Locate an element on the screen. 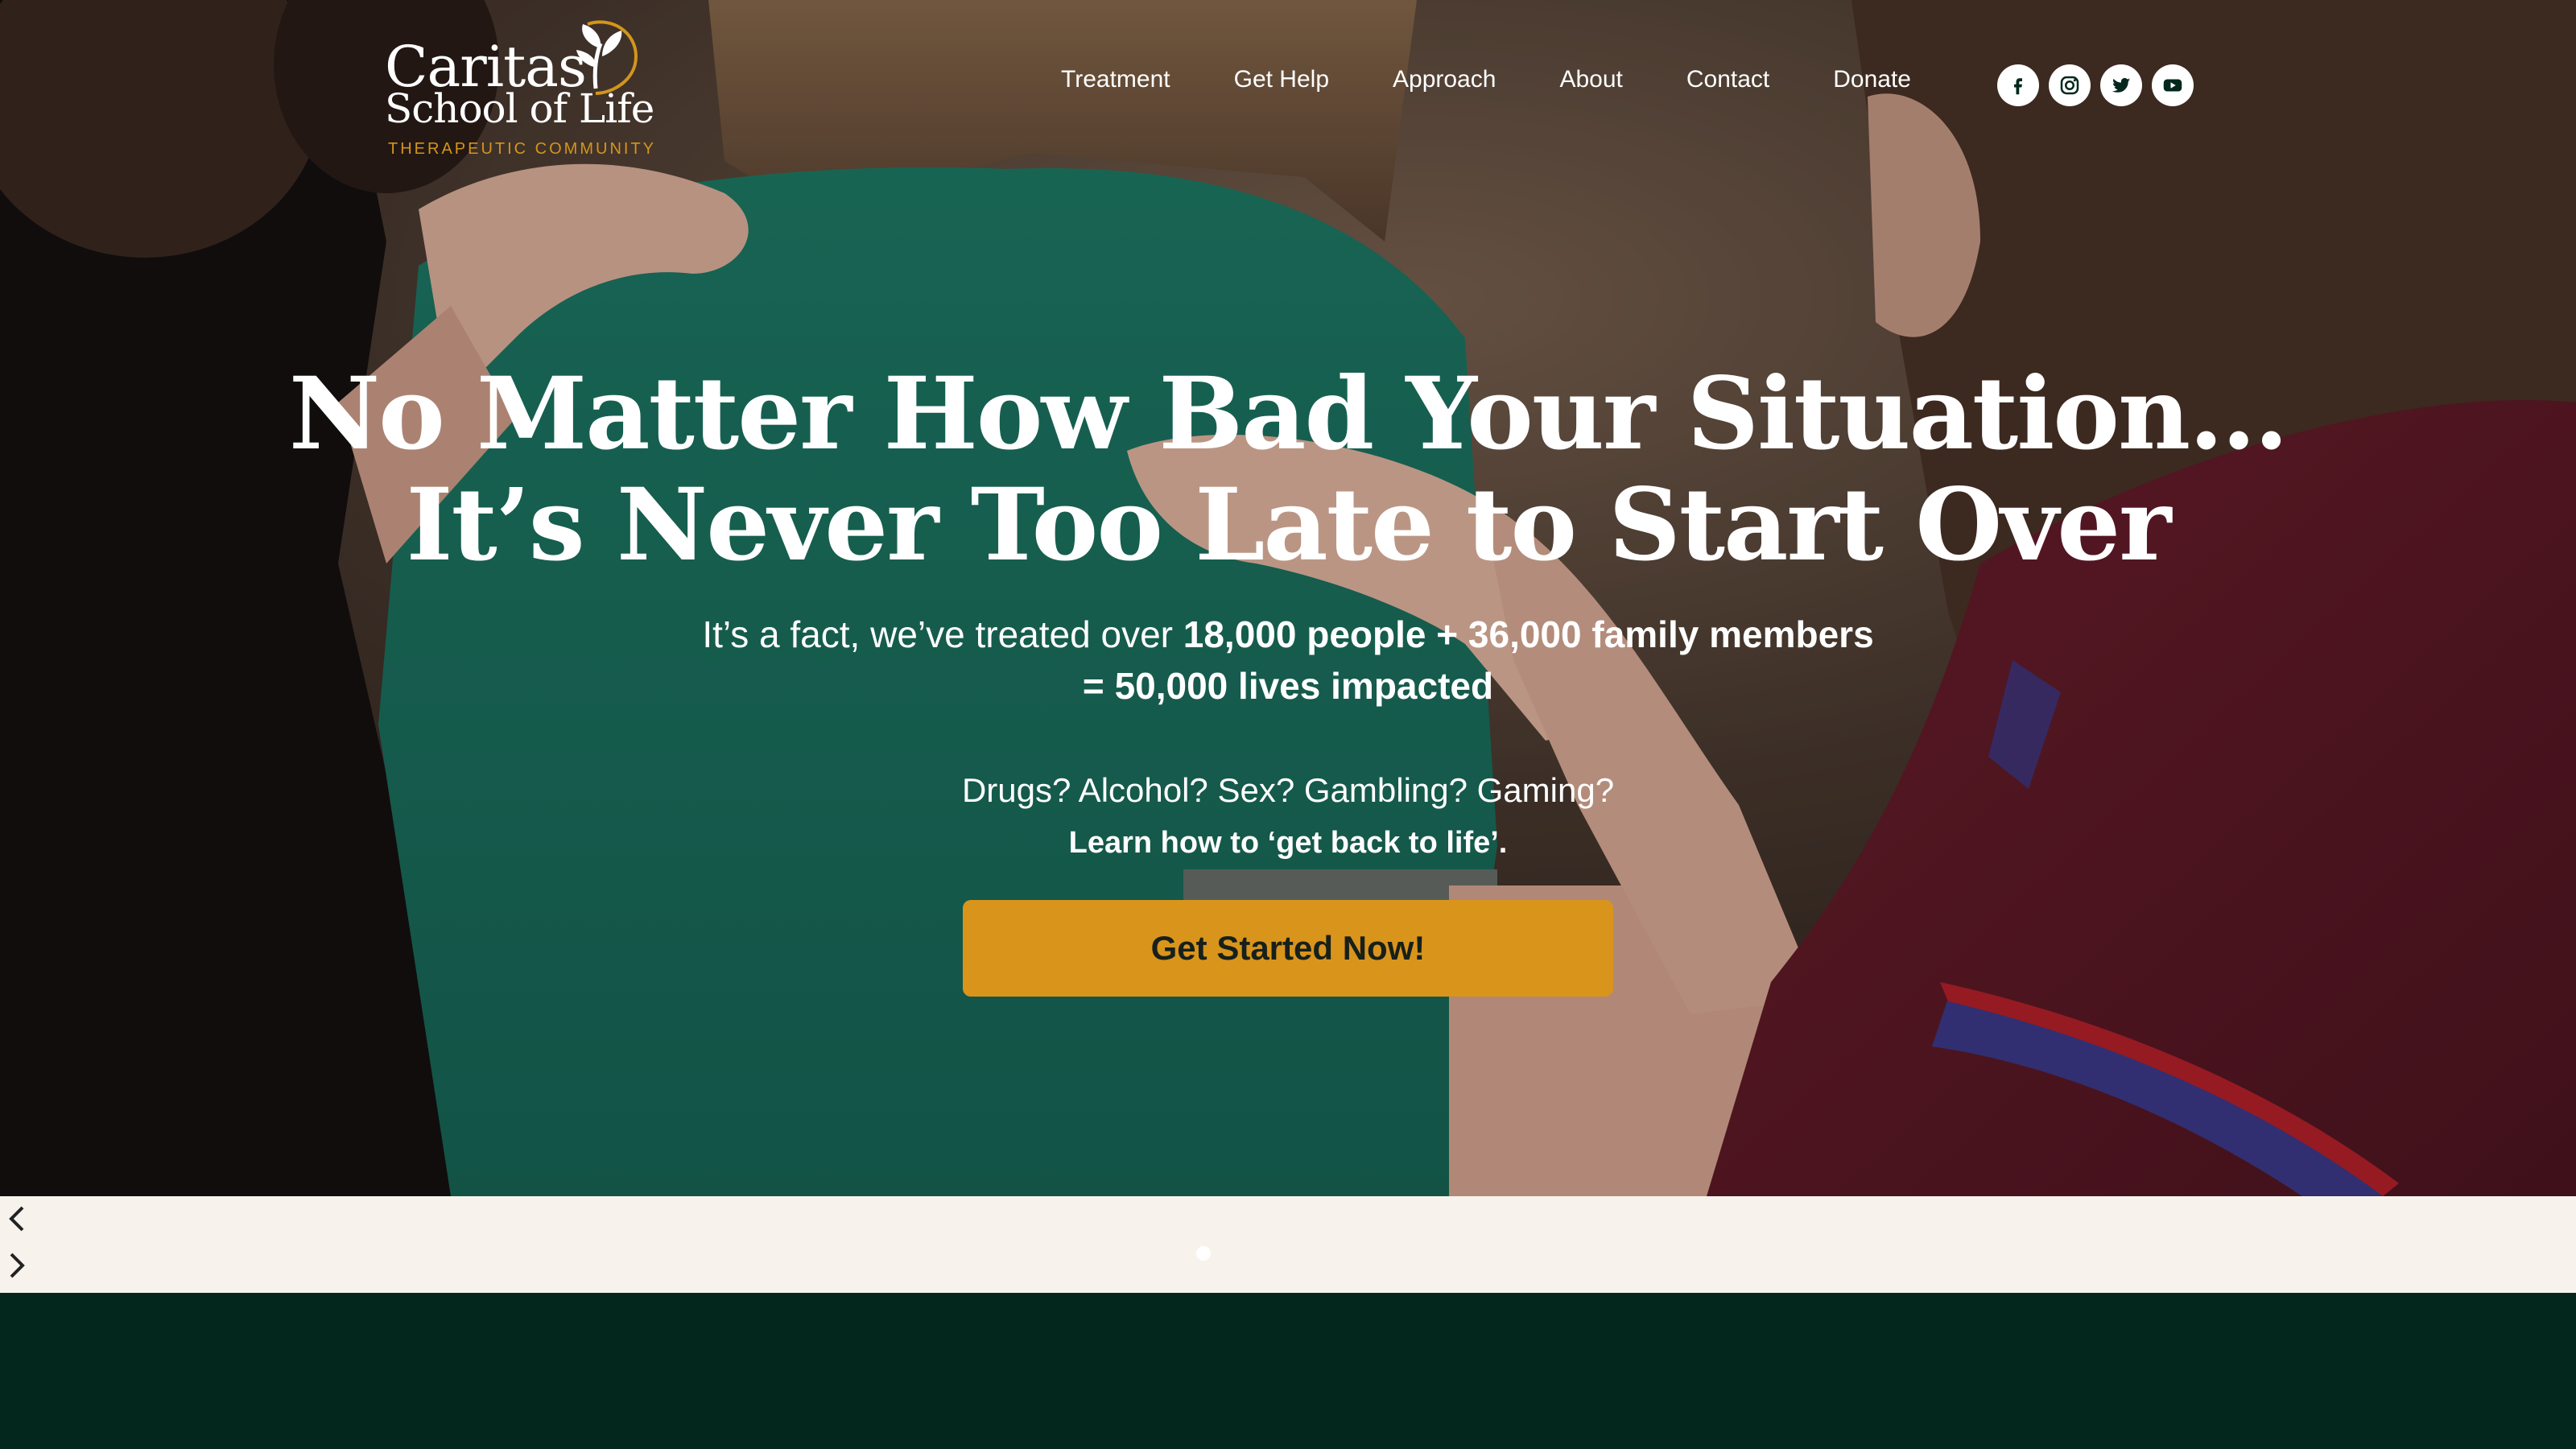 The width and height of the screenshot is (2576, 1449). footer-band is located at coordinates (1288, 1371).